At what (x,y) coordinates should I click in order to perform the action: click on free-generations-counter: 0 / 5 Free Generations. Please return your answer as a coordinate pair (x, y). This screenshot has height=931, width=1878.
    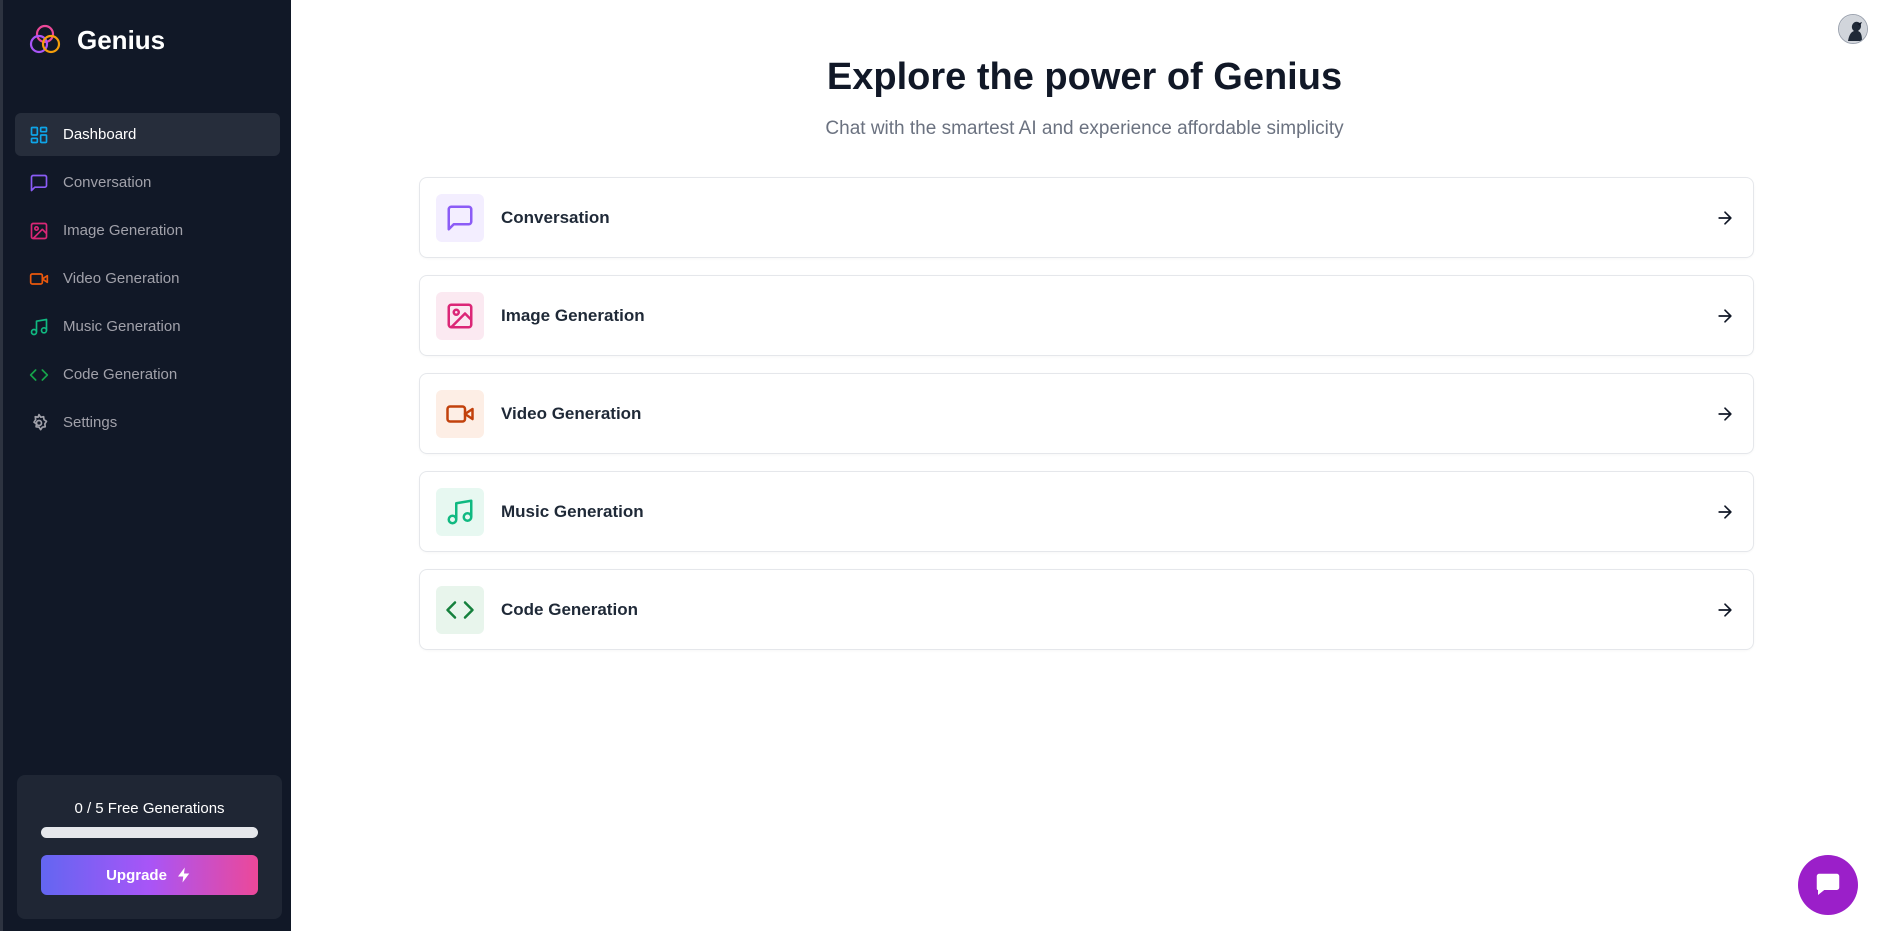
    Looking at the image, I should click on (149, 808).